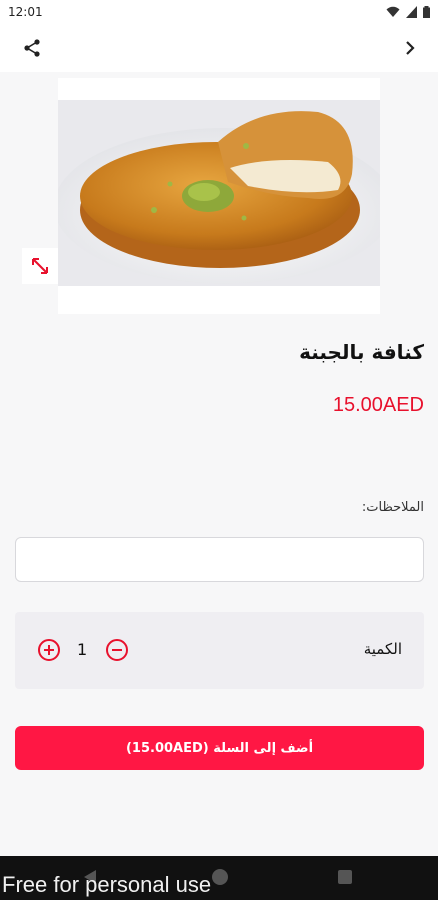 The image size is (438, 900). I want to click on status-time: 12:01, so click(25, 12).